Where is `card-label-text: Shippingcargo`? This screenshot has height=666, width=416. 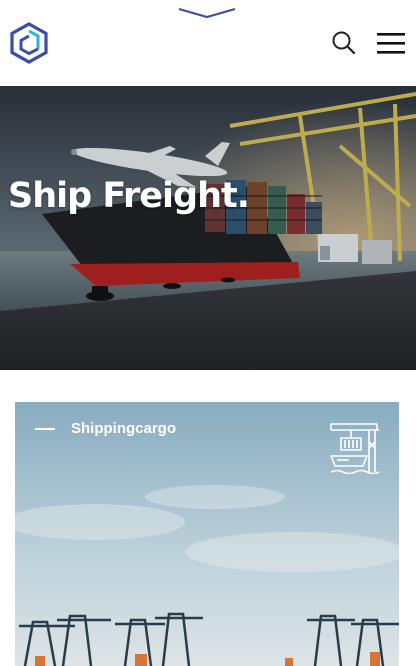 card-label-text: Shippingcargo is located at coordinates (123, 428).